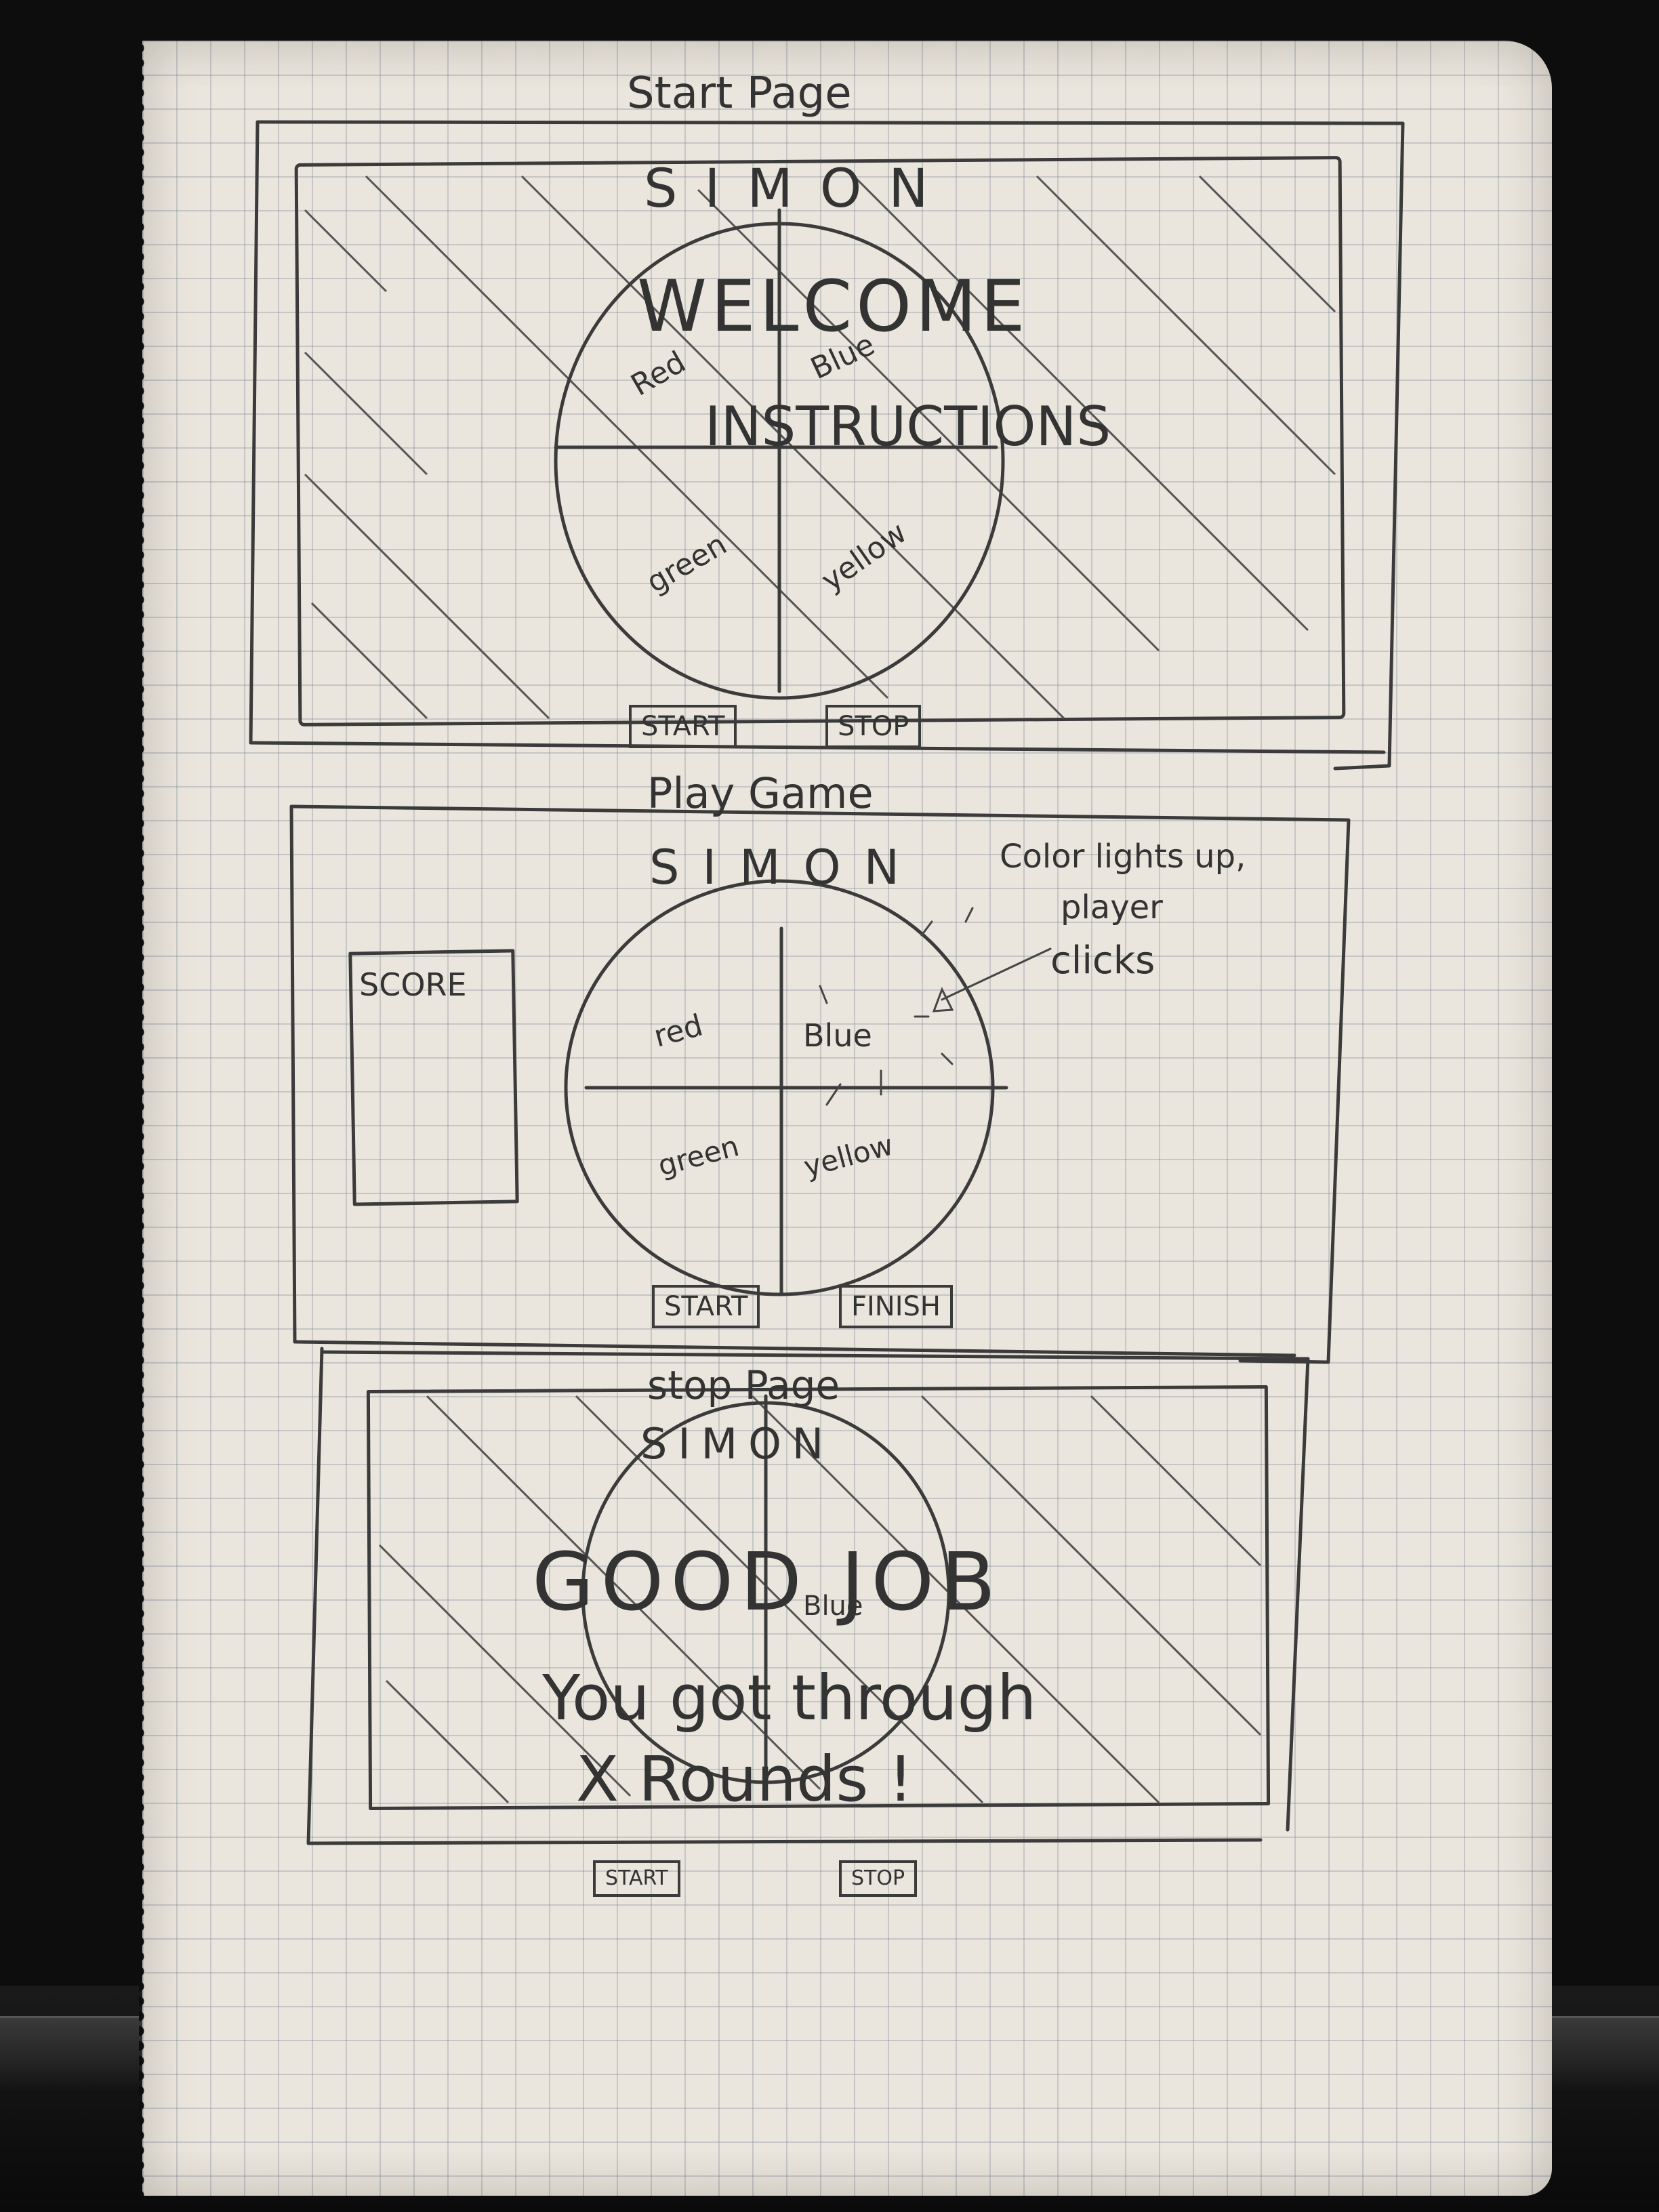 The height and width of the screenshot is (2212, 1659). What do you see at coordinates (873, 726) in the screenshot?
I see `stop-button: STOP` at bounding box center [873, 726].